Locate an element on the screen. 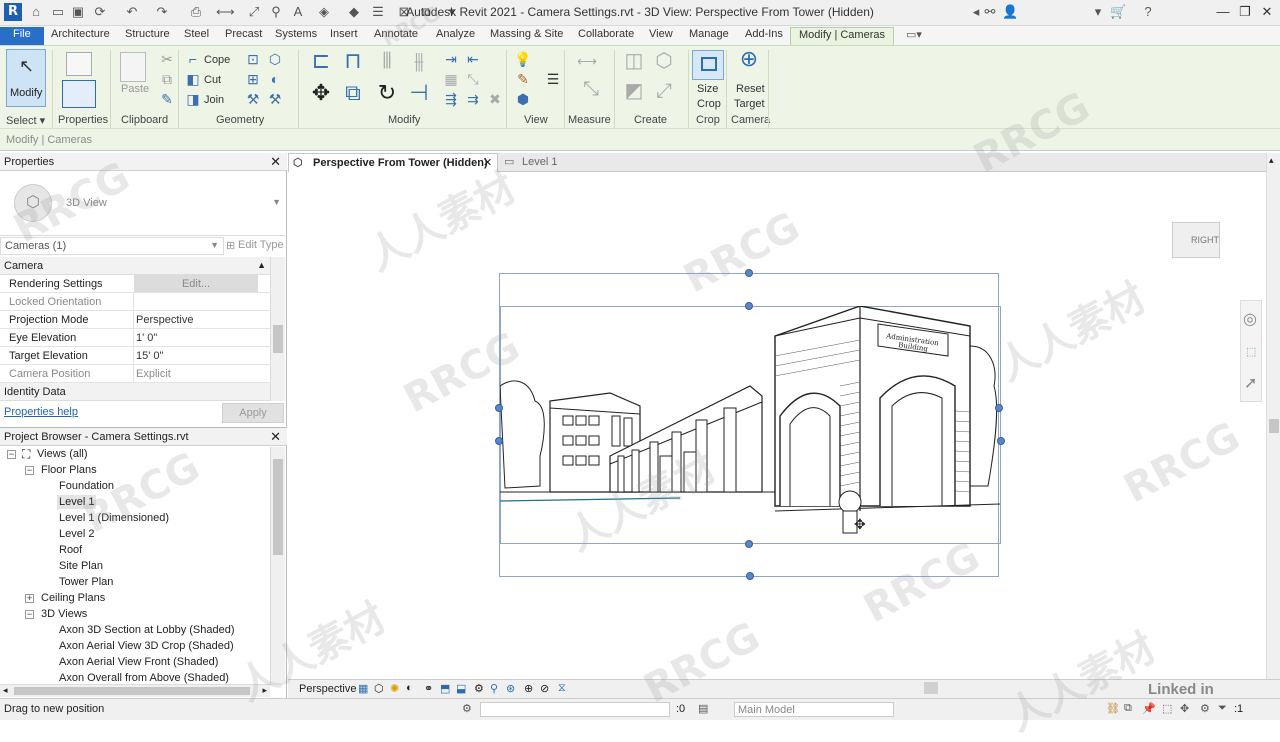 The height and width of the screenshot is (742, 1280). detail-level-icon: ▦ is located at coordinates (363, 688).